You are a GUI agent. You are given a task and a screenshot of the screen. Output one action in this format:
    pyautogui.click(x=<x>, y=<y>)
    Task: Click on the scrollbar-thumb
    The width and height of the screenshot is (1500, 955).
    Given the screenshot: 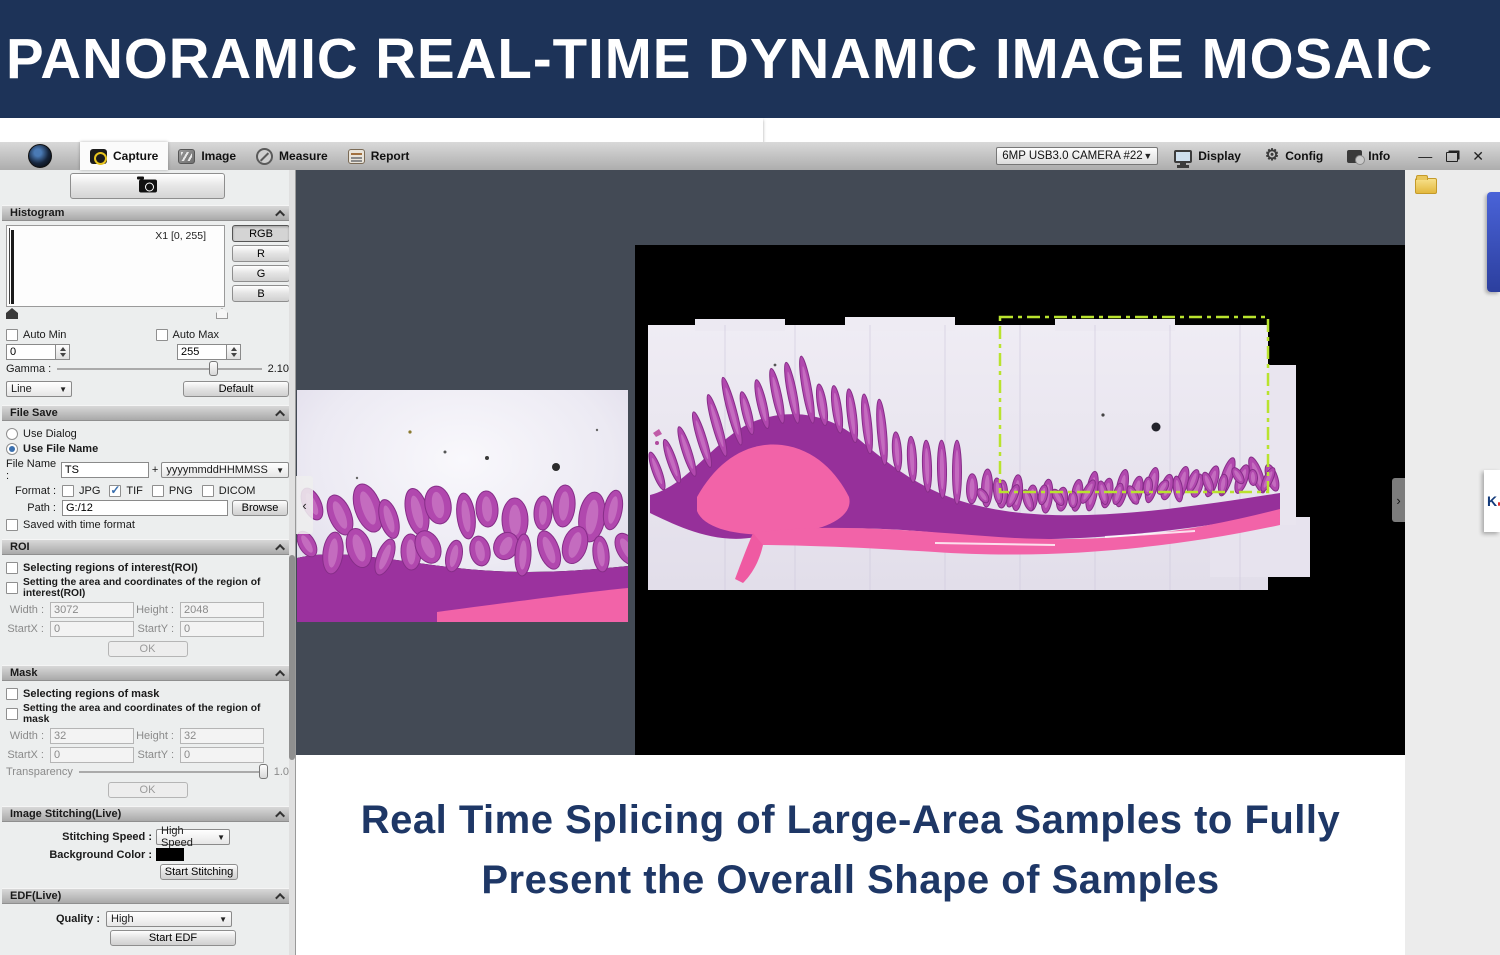 What is the action you would take?
    pyautogui.click(x=292, y=657)
    